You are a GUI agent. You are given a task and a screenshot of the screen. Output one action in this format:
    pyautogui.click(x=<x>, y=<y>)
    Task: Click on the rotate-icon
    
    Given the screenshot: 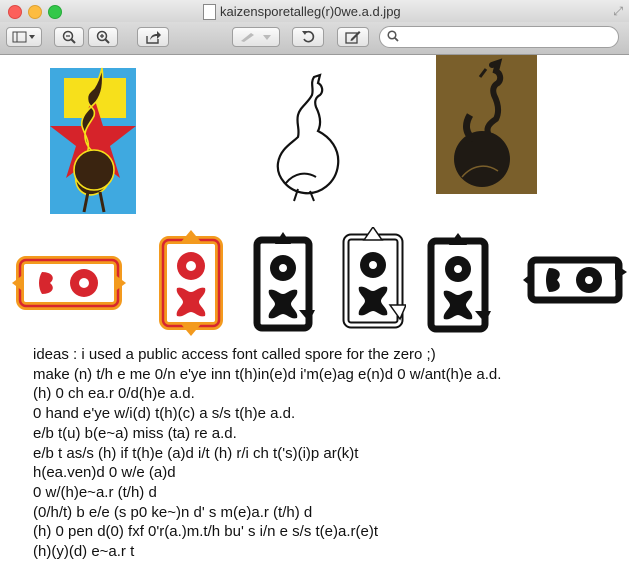 What is the action you would take?
    pyautogui.click(x=308, y=36)
    